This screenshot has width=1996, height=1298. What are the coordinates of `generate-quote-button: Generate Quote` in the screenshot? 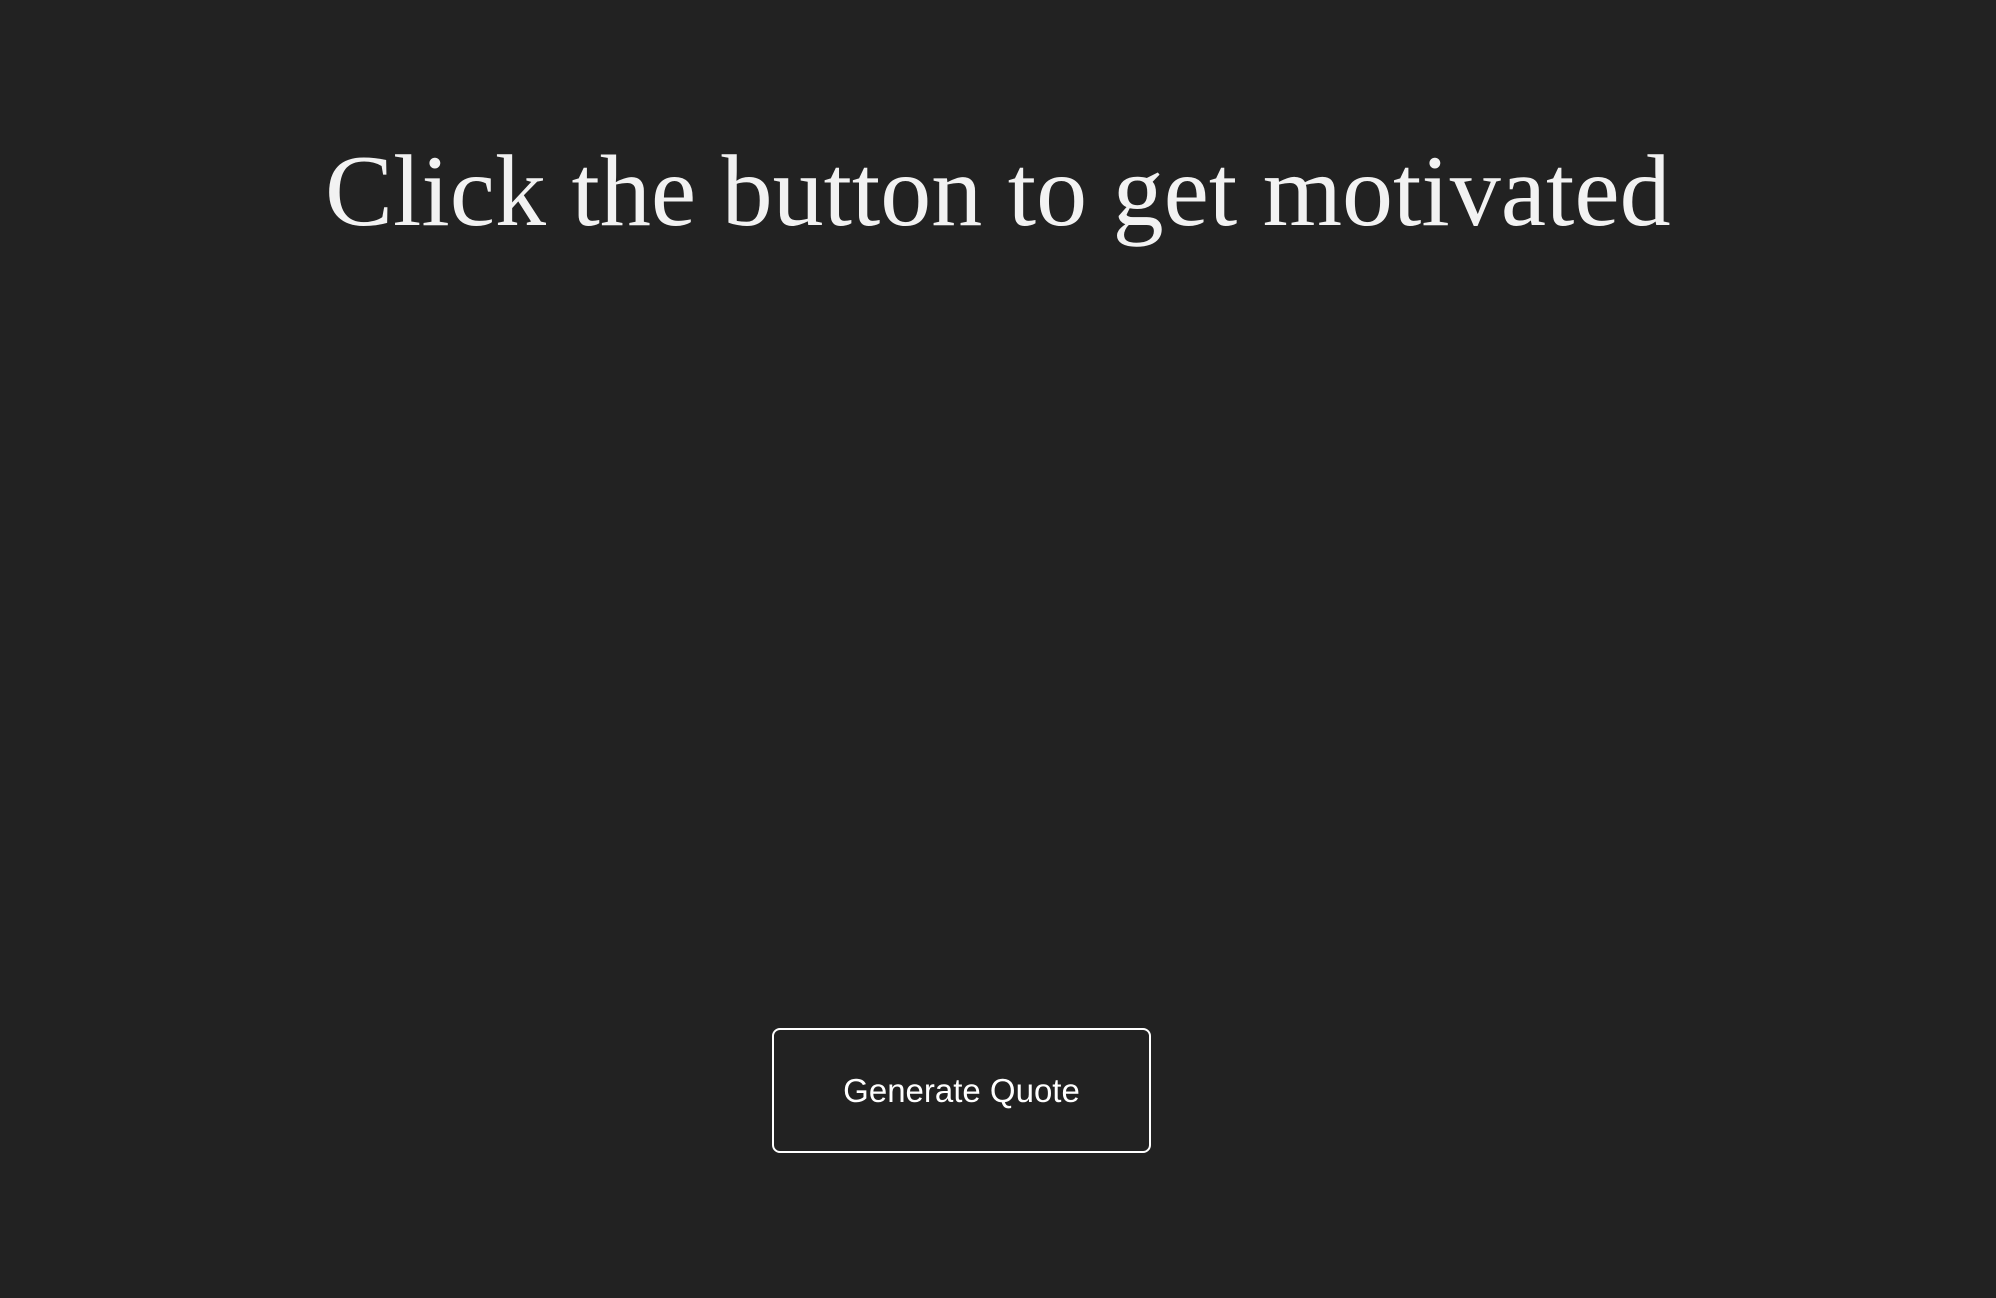 It's located at (961, 1090).